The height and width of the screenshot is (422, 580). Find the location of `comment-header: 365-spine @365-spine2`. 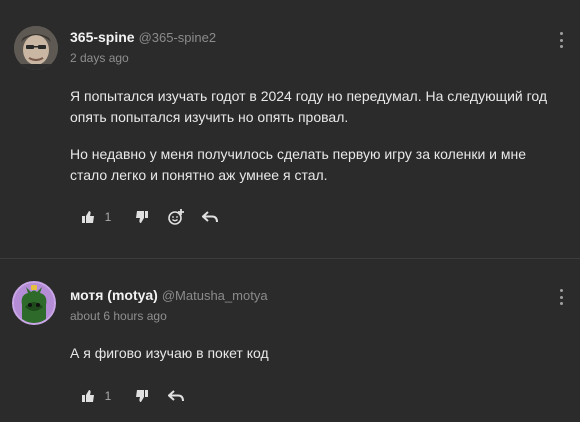

comment-header: 365-spine @365-spine2 is located at coordinates (143, 38).